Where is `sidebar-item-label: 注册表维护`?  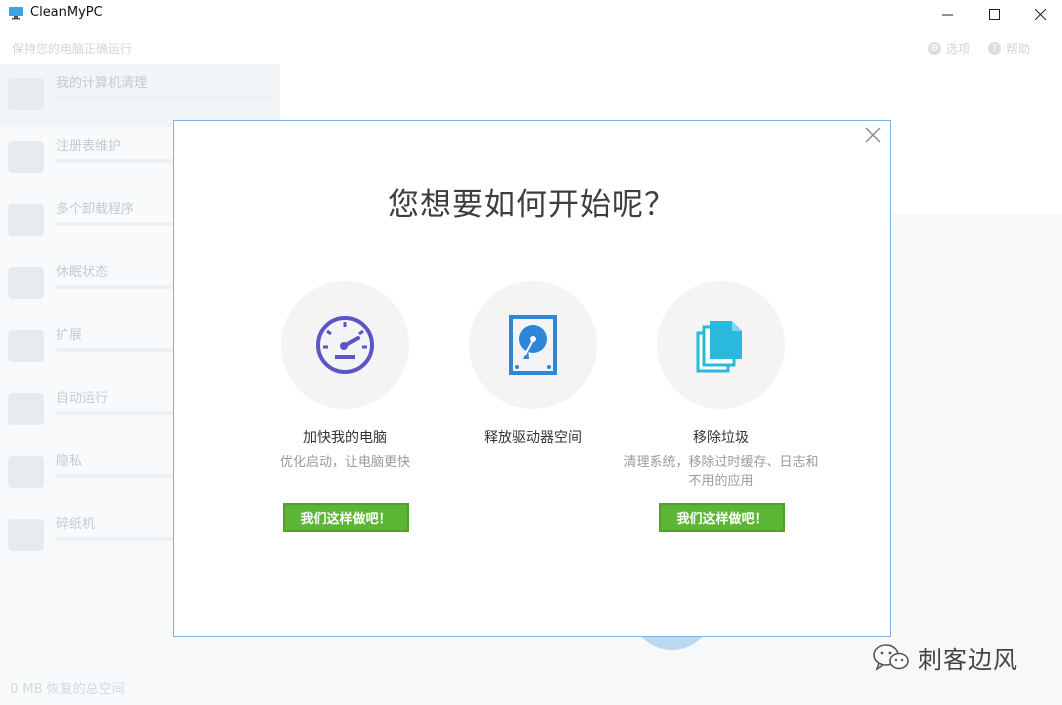
sidebar-item-label: 注册表维护 is located at coordinates (89, 146).